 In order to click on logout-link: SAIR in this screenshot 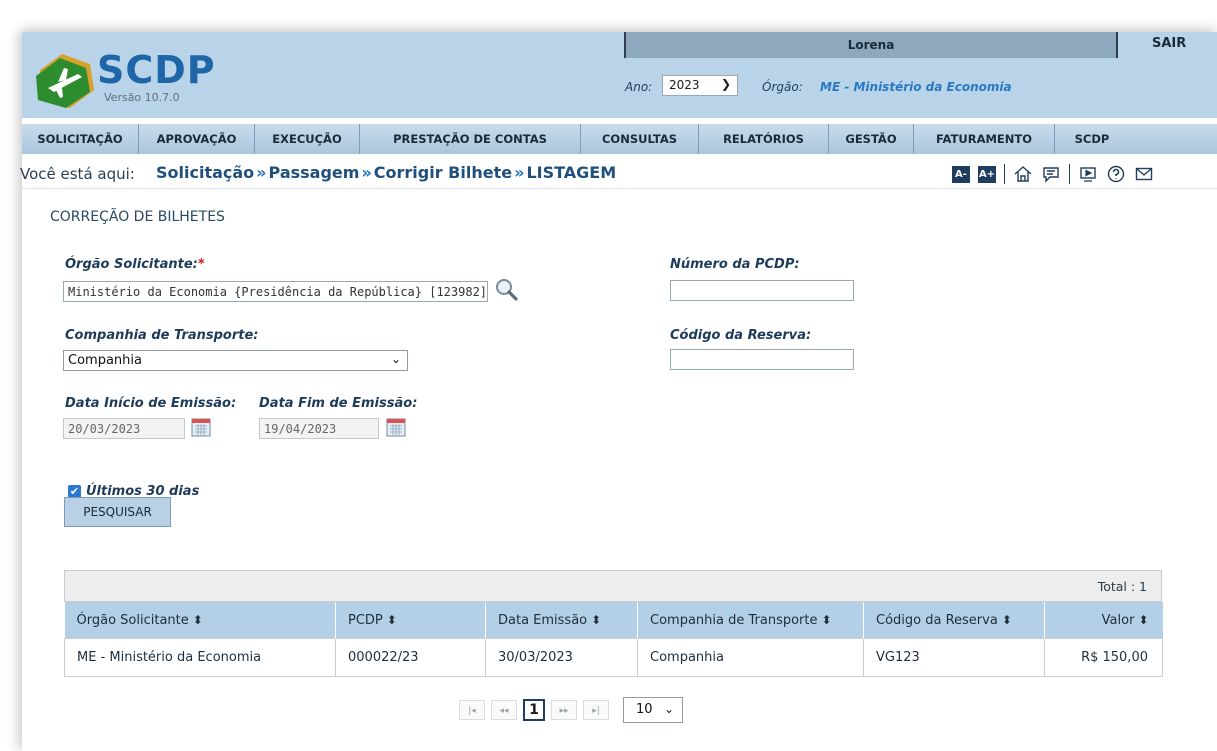, I will do `click(1169, 43)`.